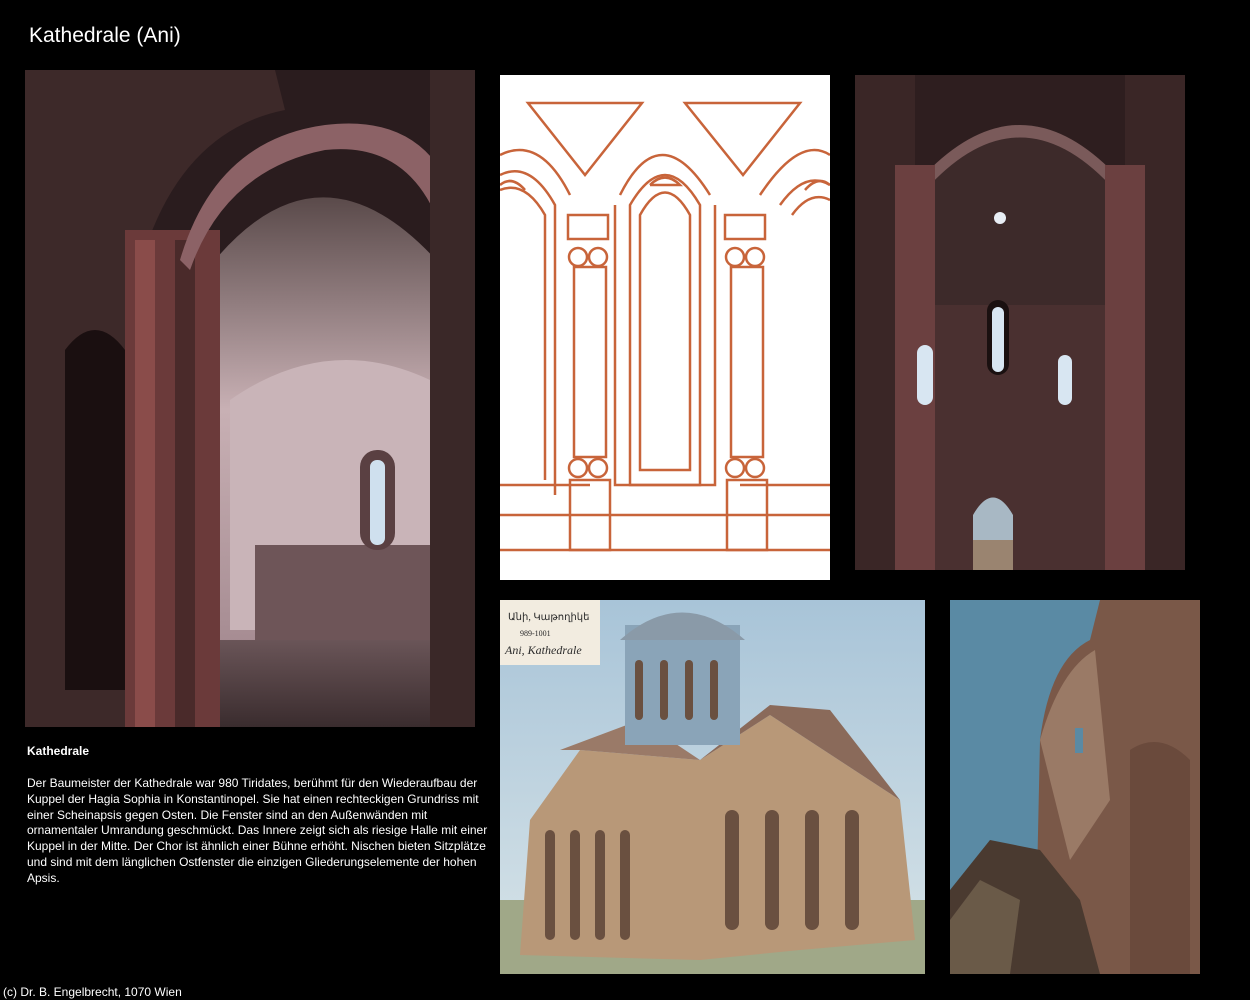 Image resolution: width=1250 pixels, height=1000 pixels. I want to click on painting-label-line1: Անի, Կաթողիկե, so click(548, 617).